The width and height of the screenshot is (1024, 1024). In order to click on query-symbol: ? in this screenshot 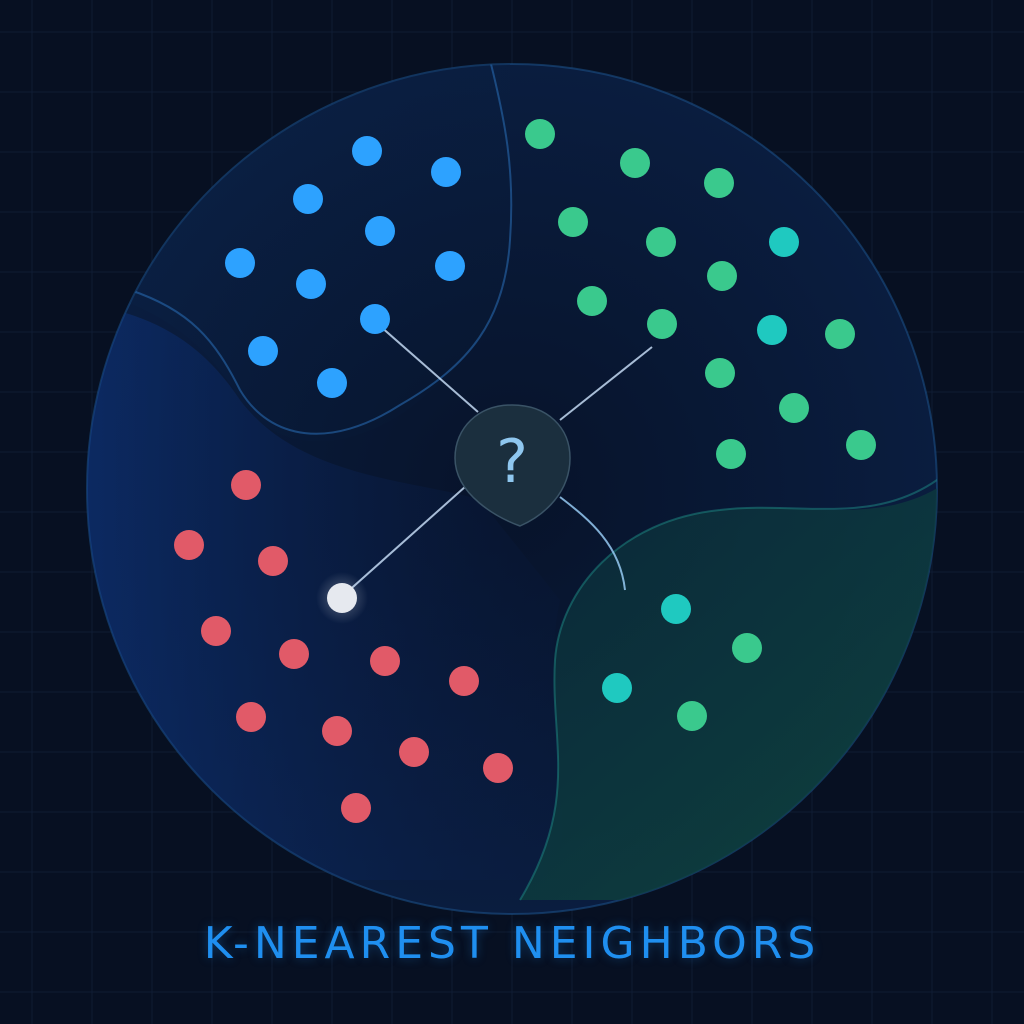, I will do `click(512, 462)`.